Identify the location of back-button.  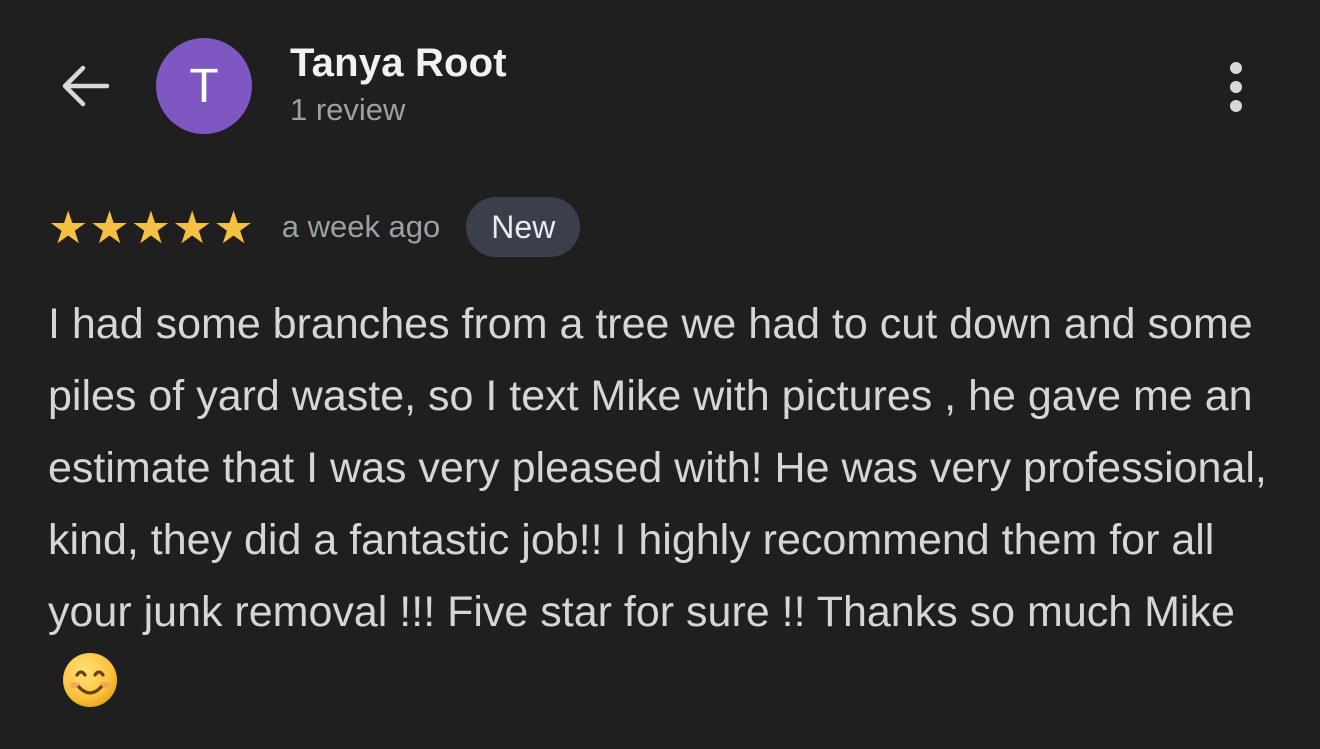
(84, 86).